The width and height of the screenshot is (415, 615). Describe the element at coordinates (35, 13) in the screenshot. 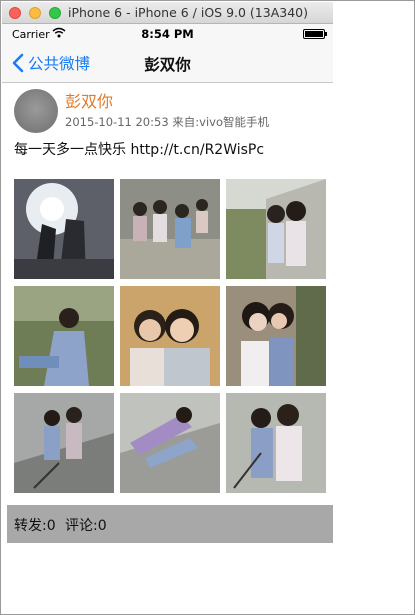

I see `minimize-window-button` at that location.